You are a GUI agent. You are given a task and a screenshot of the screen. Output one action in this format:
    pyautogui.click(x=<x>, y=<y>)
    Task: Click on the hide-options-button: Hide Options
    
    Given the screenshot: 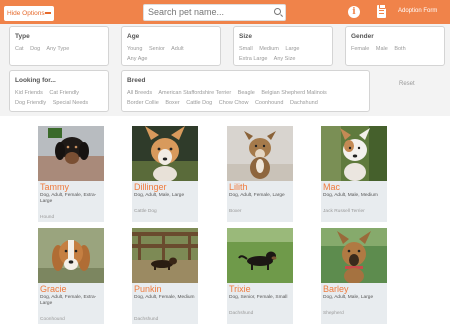 What is the action you would take?
    pyautogui.click(x=29, y=13)
    